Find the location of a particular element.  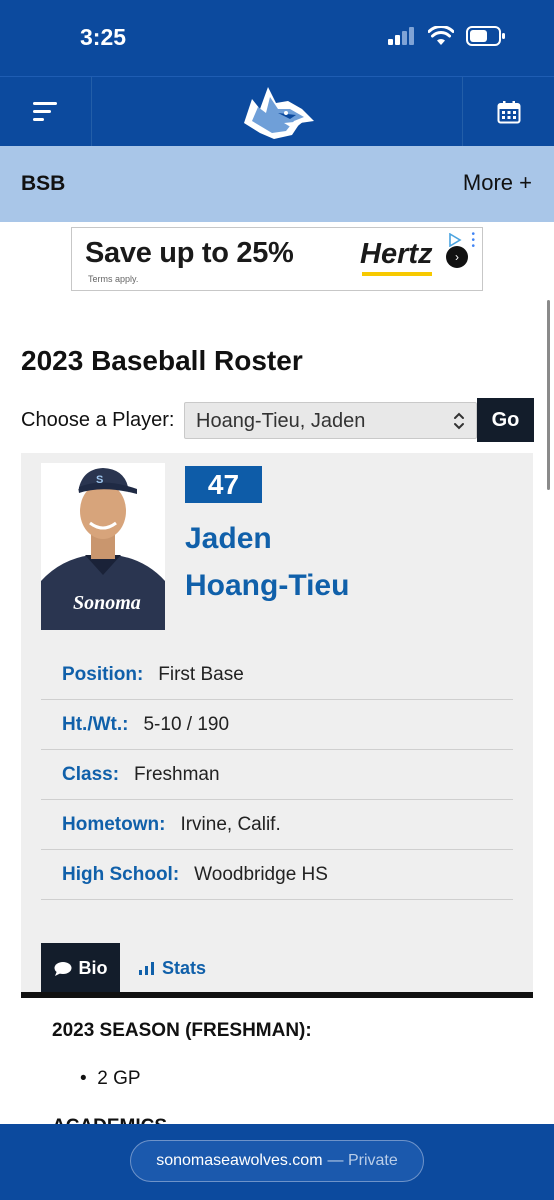

status-time: 3:25 is located at coordinates (103, 37).